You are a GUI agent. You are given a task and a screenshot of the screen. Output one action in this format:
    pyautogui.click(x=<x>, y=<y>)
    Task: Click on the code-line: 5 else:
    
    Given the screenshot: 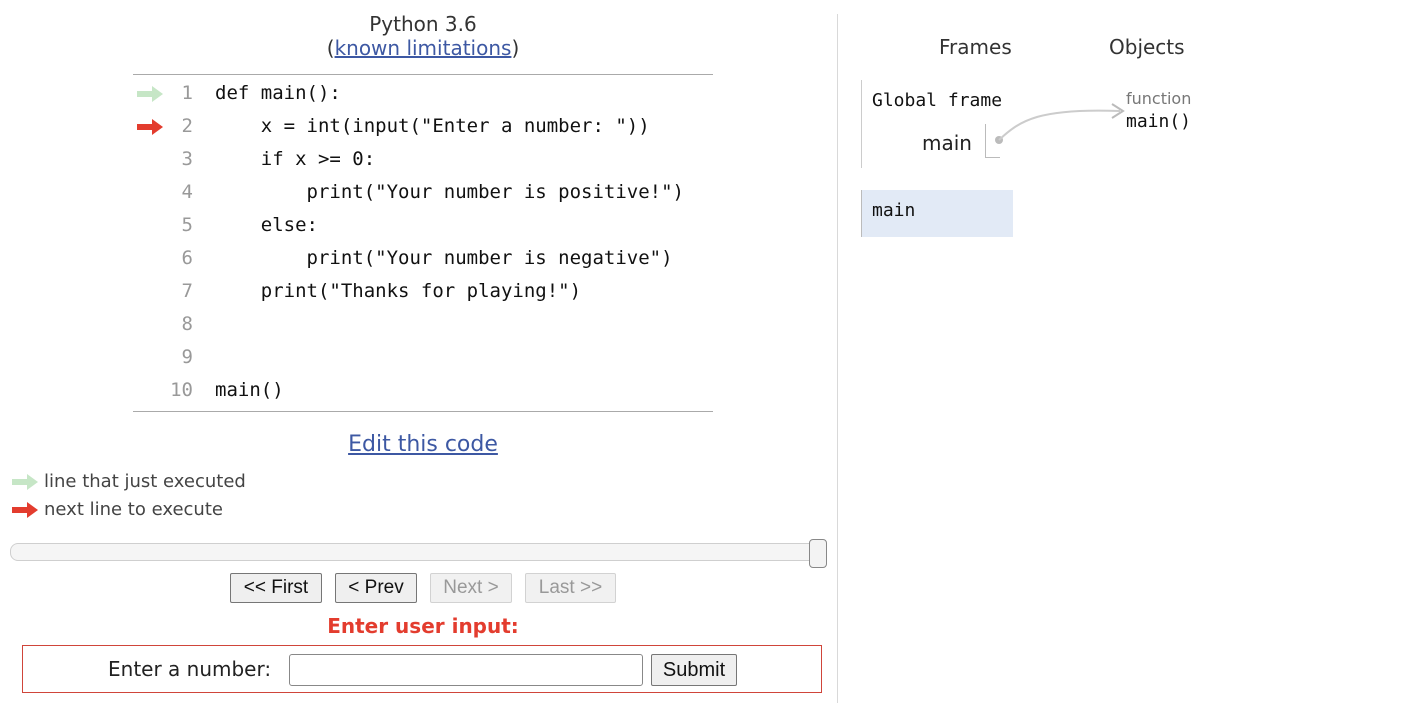 What is the action you would take?
    pyautogui.click(x=423, y=228)
    